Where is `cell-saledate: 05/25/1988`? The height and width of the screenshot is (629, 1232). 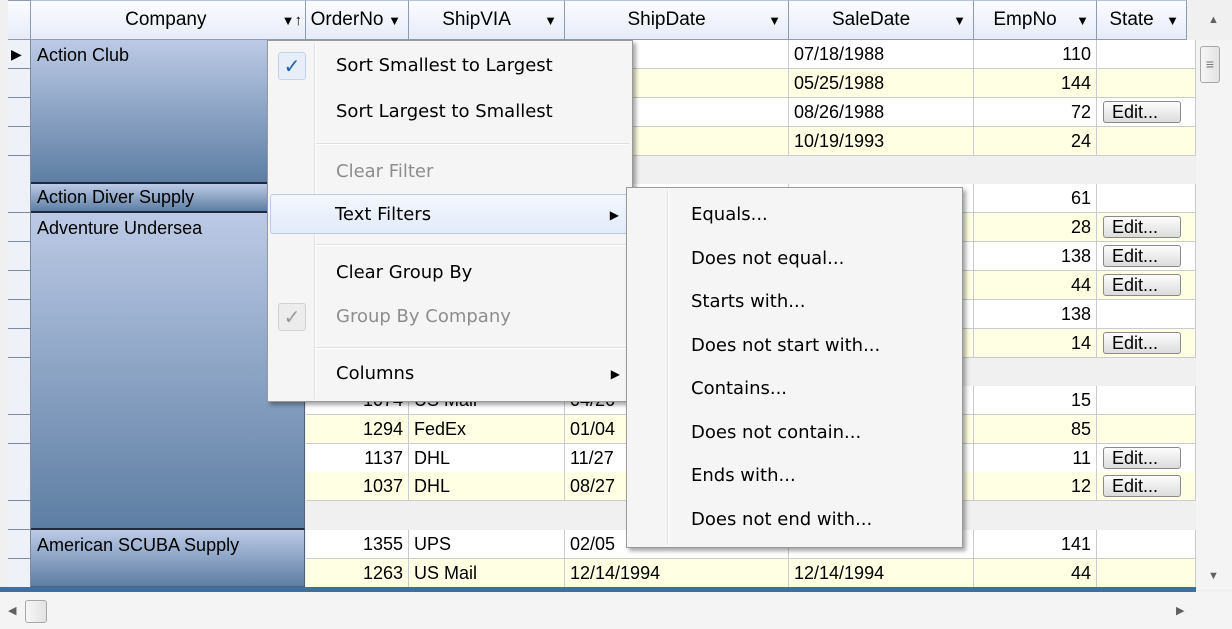
cell-saledate: 05/25/1988 is located at coordinates (881, 83).